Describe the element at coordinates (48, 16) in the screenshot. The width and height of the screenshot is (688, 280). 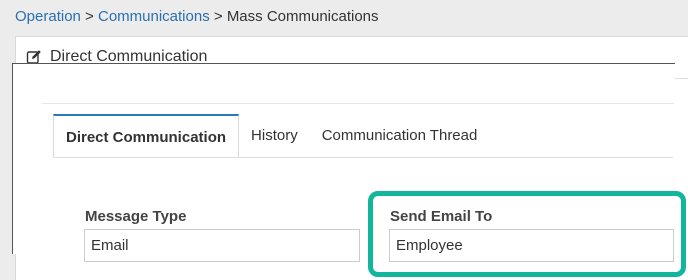
I see `breadcrumb-link-operation: Operation` at that location.